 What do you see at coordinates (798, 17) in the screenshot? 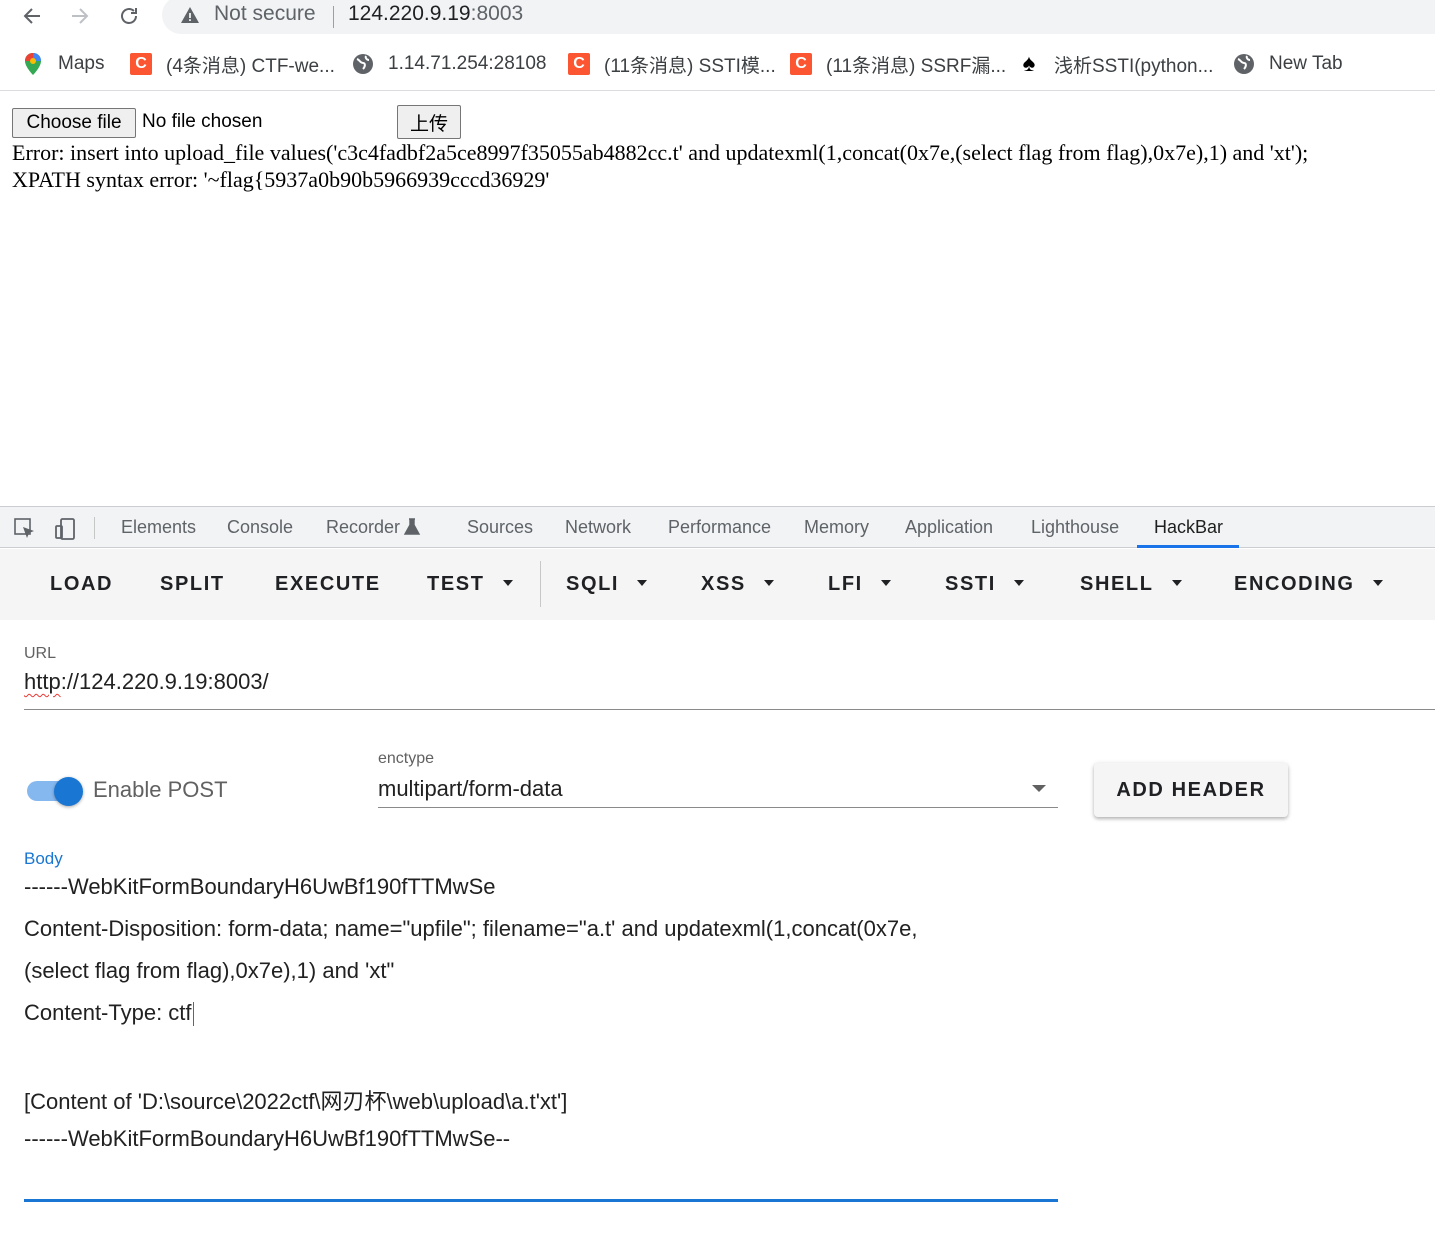
I see `address-bar: Not secure 124.220.9.19:8003` at bounding box center [798, 17].